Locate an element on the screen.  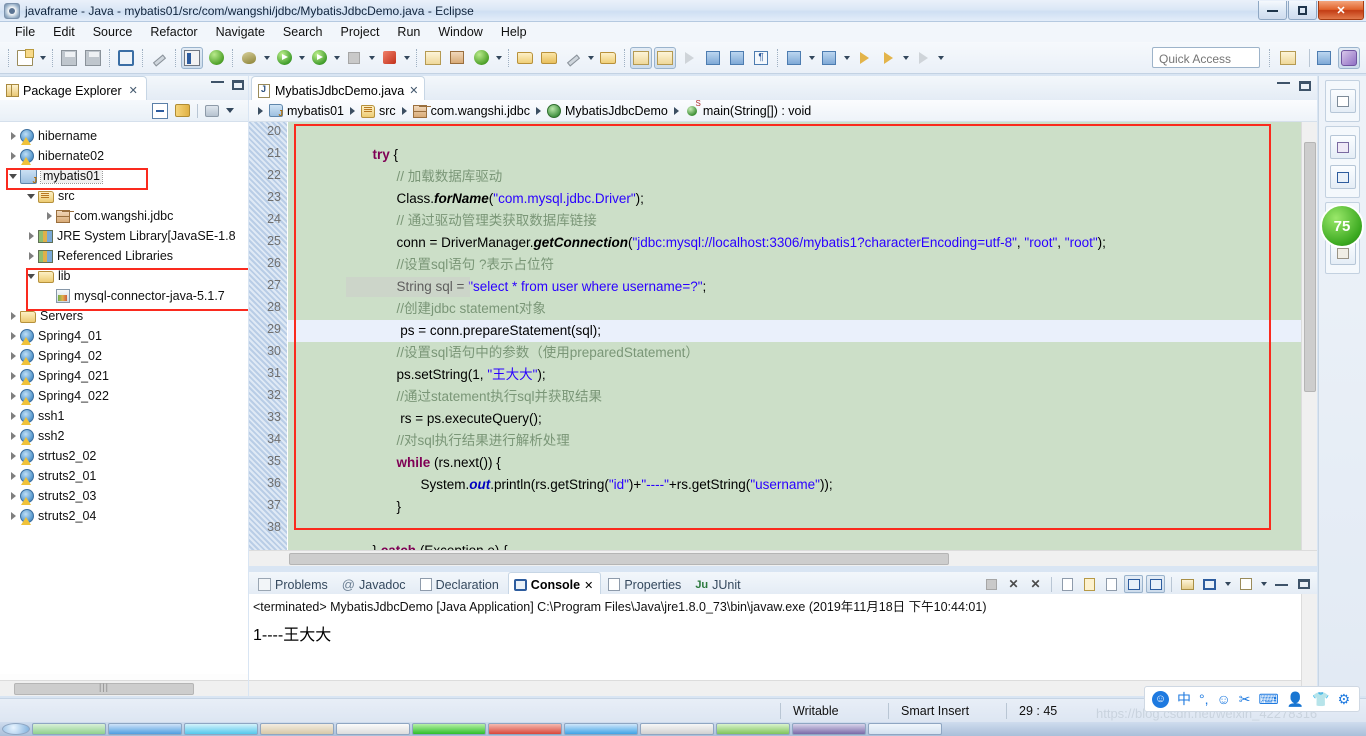
quick-access-input is located at coordinates (1206, 57).